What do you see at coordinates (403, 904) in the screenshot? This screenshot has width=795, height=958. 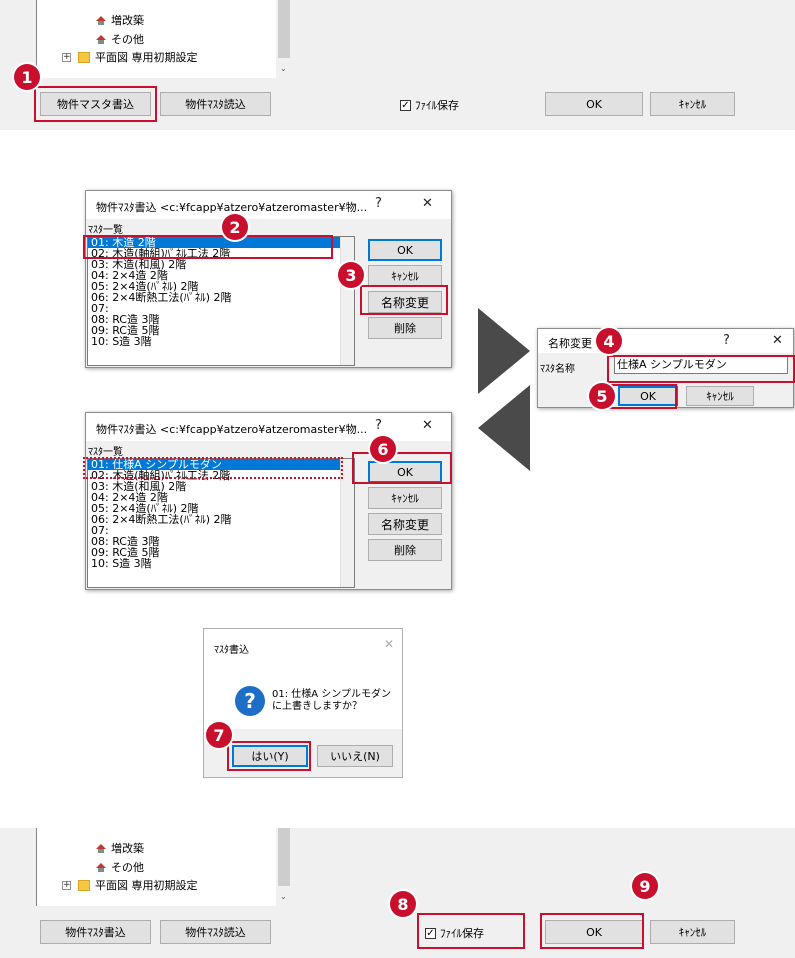 I see `step-badge-8: 8` at bounding box center [403, 904].